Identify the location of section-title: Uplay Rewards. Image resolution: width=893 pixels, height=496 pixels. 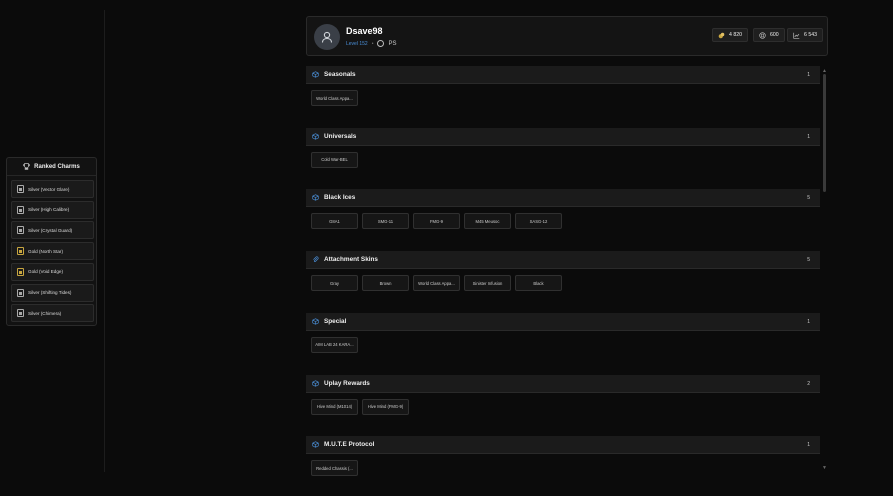
(347, 383).